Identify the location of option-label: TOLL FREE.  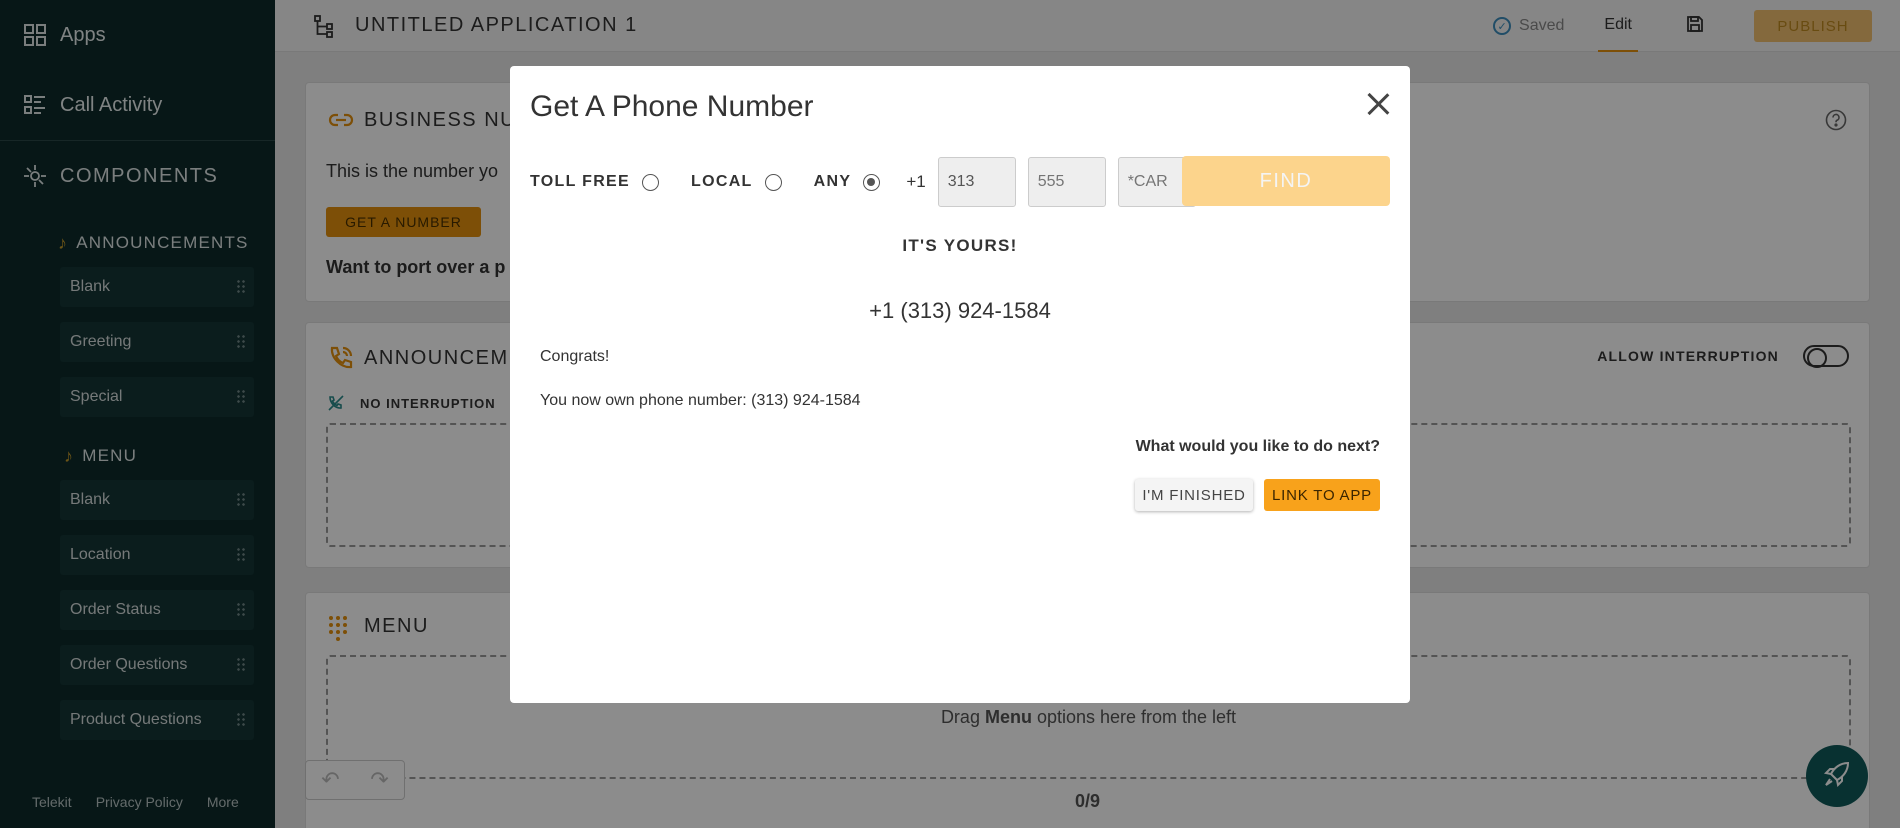
(580, 181).